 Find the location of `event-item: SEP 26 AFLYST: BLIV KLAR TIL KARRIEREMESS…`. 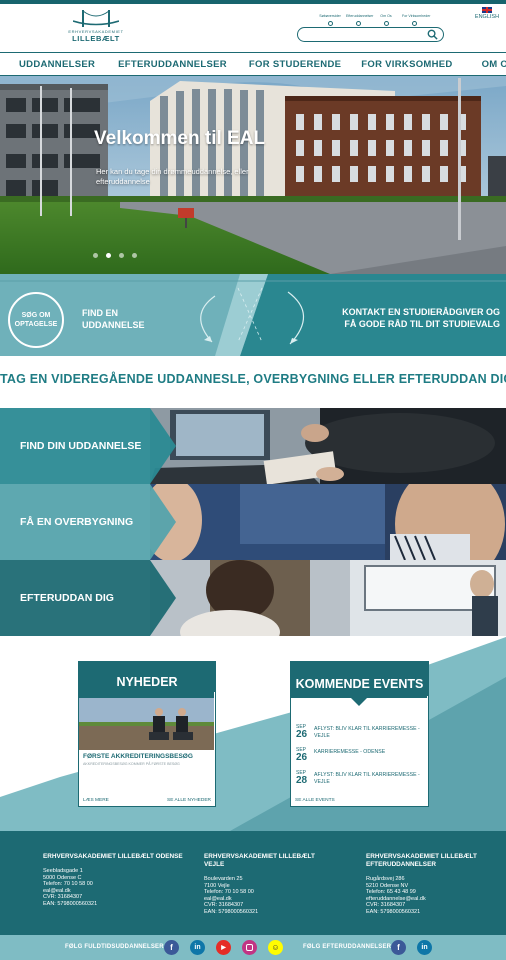

event-item: SEP 26 AFLYST: BLIV KLAR TIL KARRIEREMESS… is located at coordinates (360, 732).